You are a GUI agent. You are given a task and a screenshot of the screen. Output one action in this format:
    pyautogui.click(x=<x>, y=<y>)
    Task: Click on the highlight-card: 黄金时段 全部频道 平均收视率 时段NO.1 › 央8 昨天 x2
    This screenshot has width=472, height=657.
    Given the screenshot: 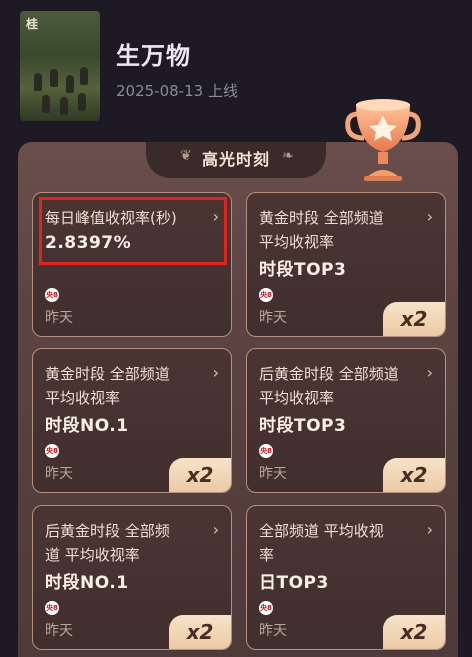 What is the action you would take?
    pyautogui.click(x=132, y=420)
    